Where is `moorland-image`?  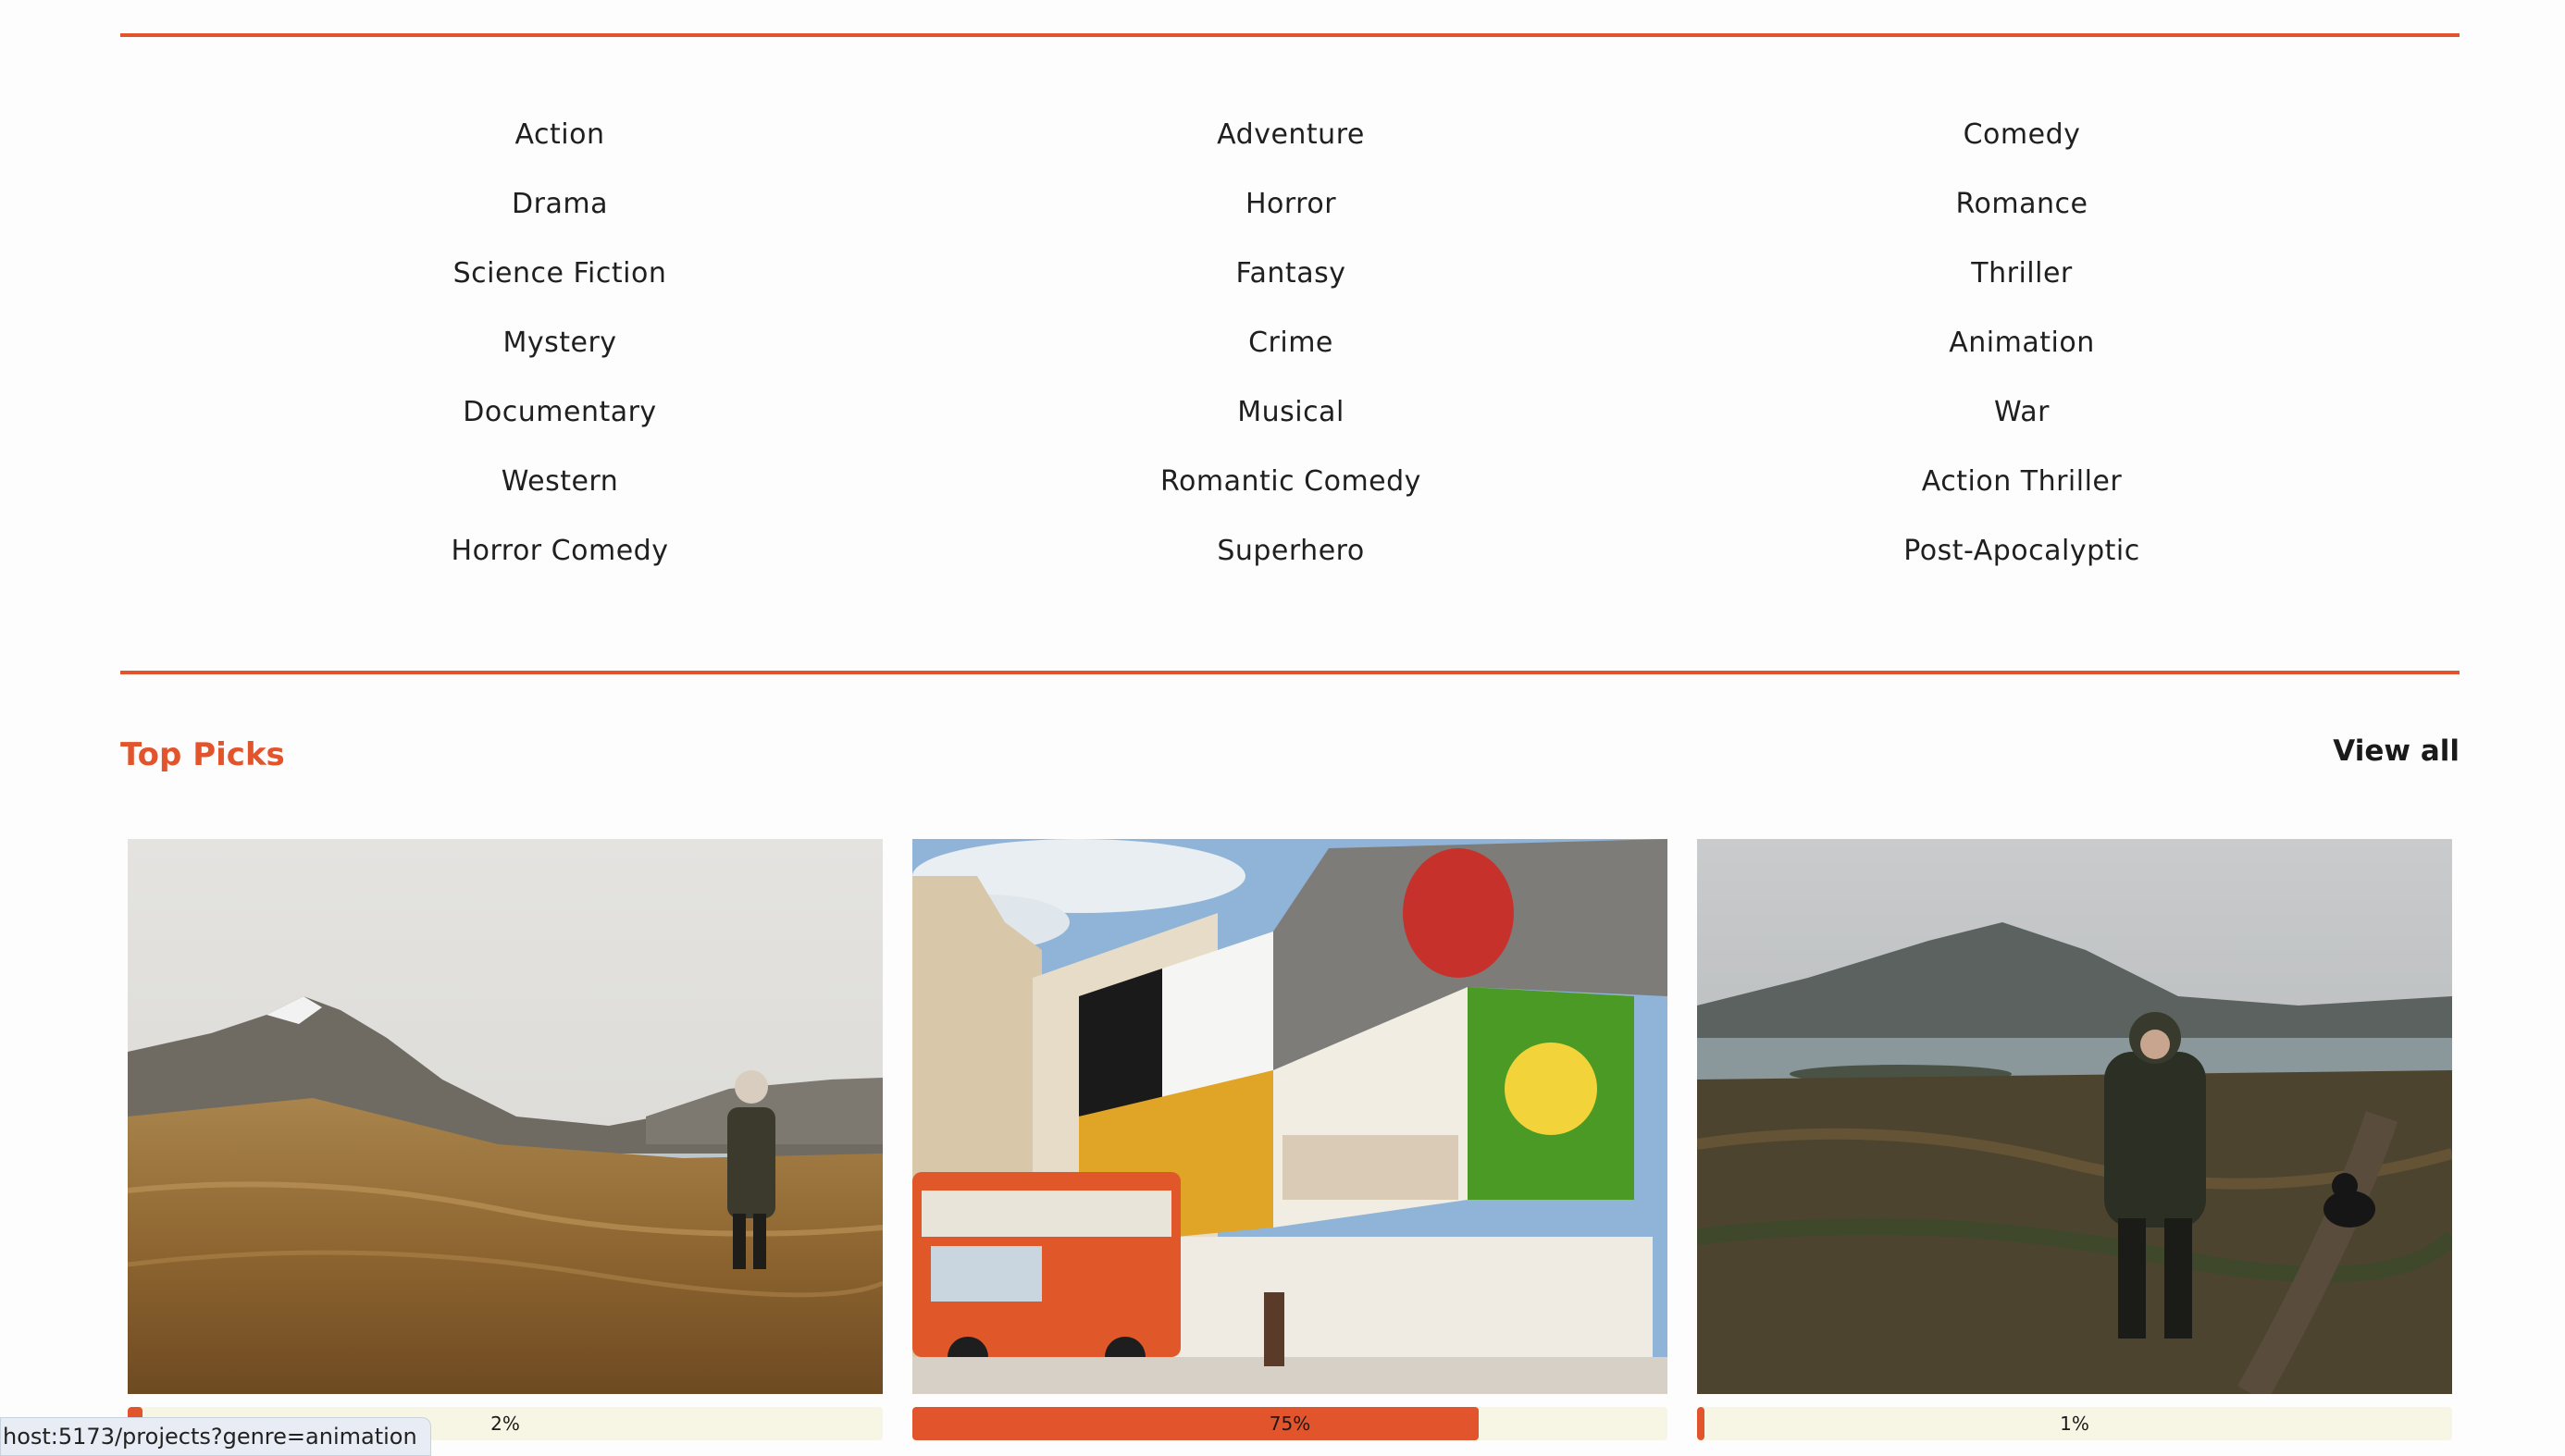 moorland-image is located at coordinates (2074, 1116).